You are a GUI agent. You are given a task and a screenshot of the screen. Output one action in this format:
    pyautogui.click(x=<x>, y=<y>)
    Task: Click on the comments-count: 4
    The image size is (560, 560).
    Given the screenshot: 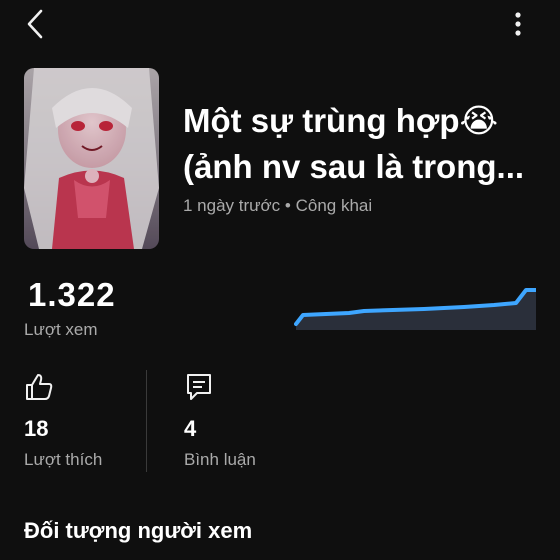 What is the action you would take?
    pyautogui.click(x=190, y=428)
    